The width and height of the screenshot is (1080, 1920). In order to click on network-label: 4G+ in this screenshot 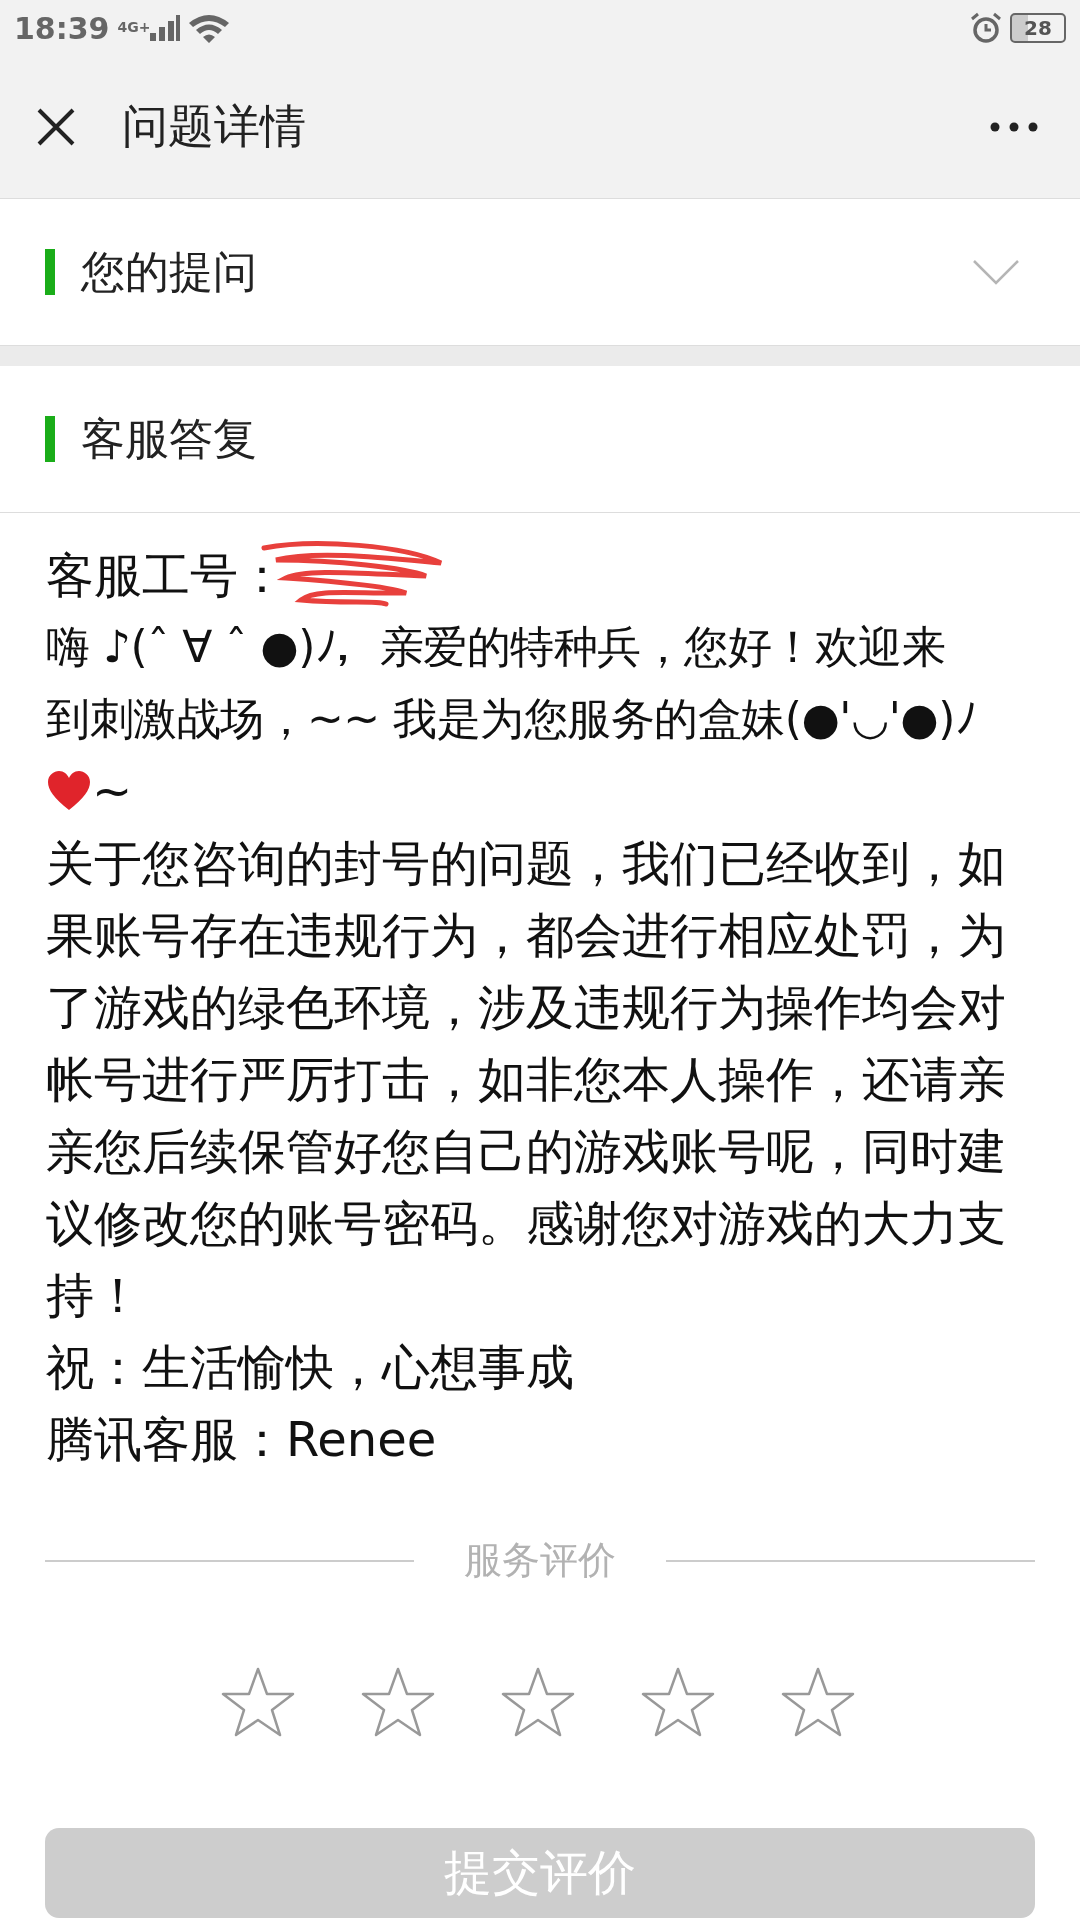, I will do `click(134, 26)`.